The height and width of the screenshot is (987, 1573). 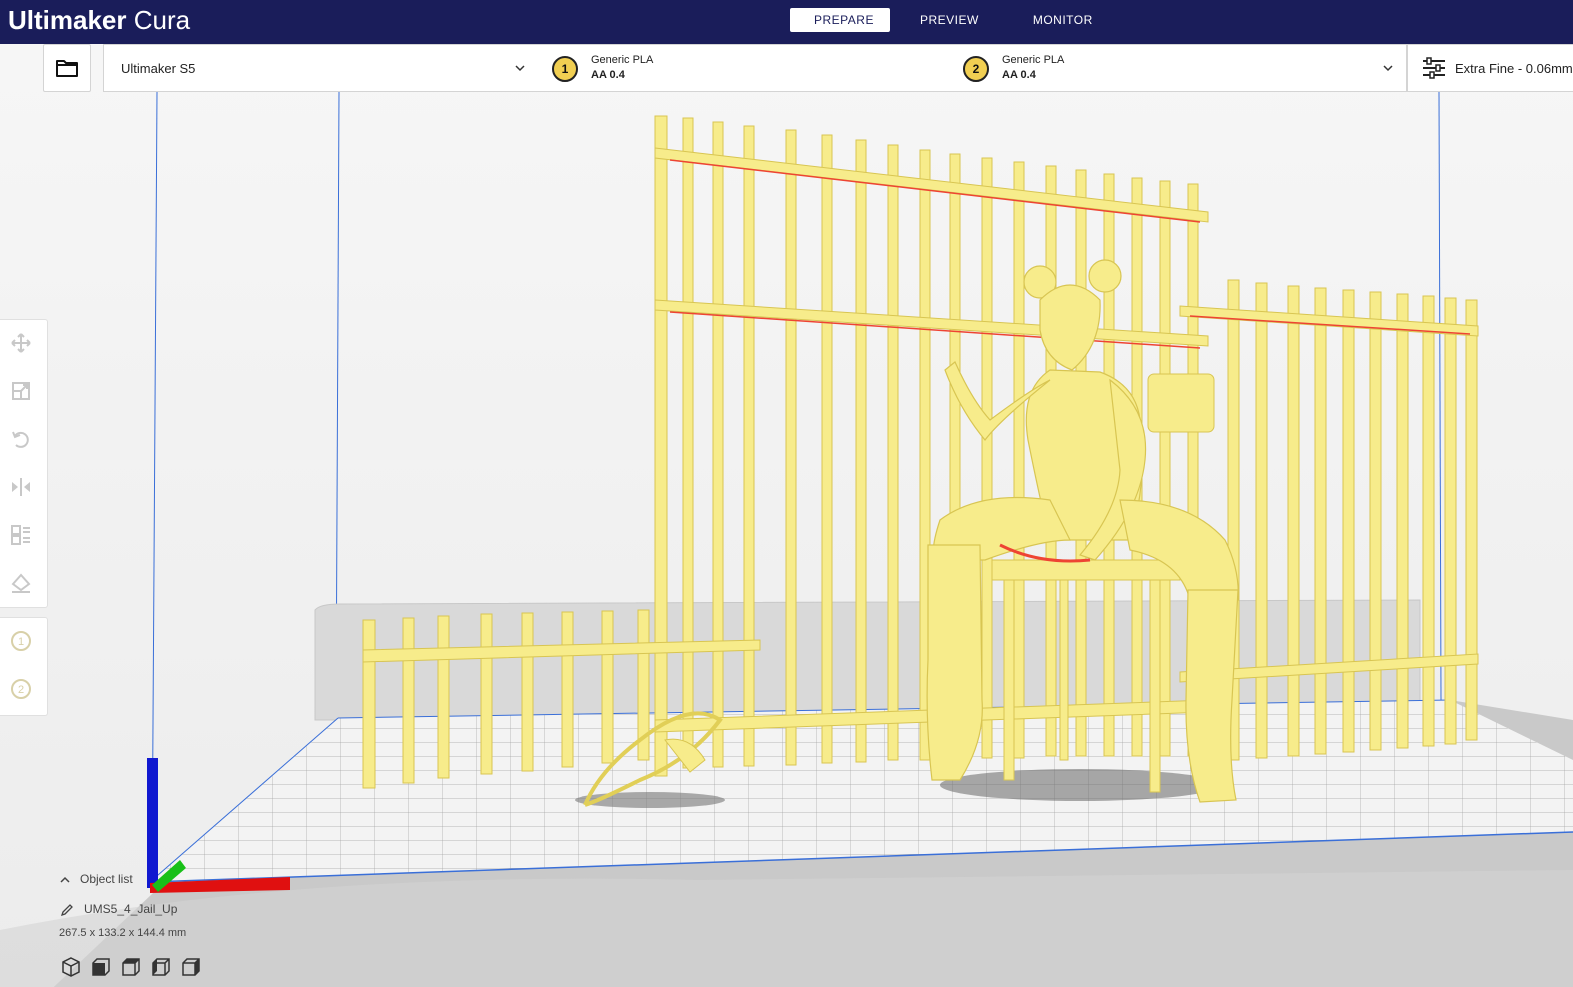 What do you see at coordinates (158, 68) in the screenshot?
I see `printer-name: Ultimaker S5` at bounding box center [158, 68].